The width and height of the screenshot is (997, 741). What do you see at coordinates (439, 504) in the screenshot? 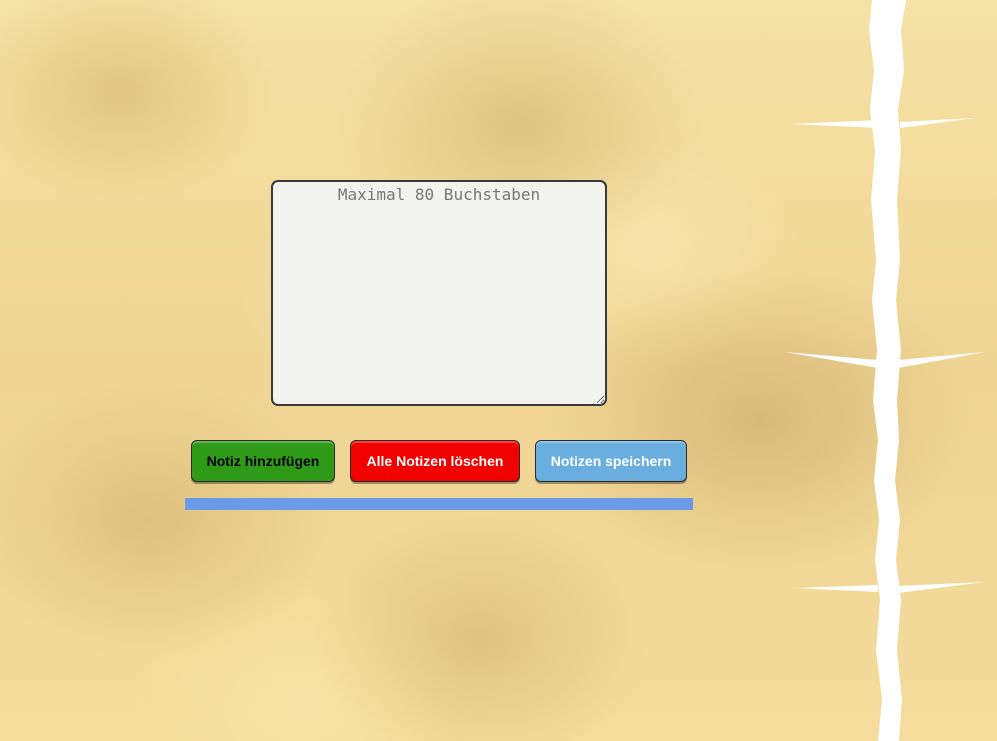
I see `notes-divider-bar` at bounding box center [439, 504].